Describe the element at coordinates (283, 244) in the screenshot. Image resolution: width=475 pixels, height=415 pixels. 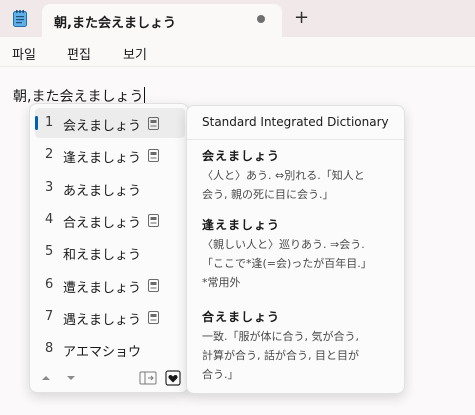
I see `entry-definition-line: 〈親しい人と〉巡りあう. ⇒会う.` at that location.